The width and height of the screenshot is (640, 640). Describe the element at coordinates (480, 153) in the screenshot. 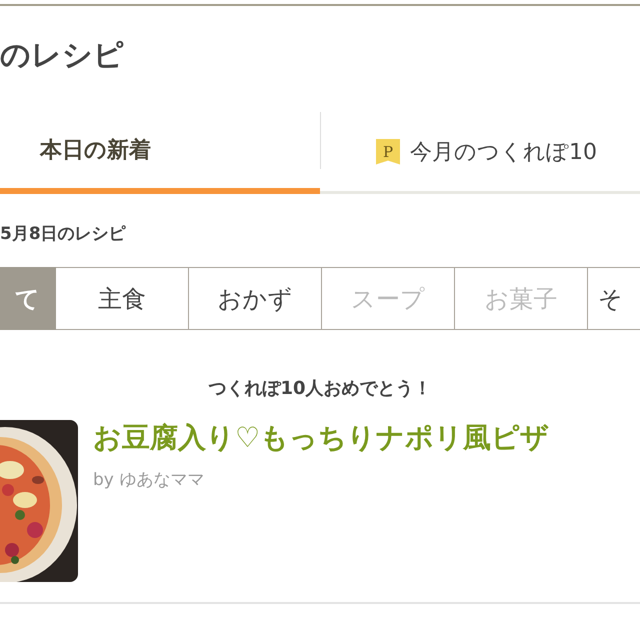

I see `tab: P 今月のつくれぽ10` at that location.